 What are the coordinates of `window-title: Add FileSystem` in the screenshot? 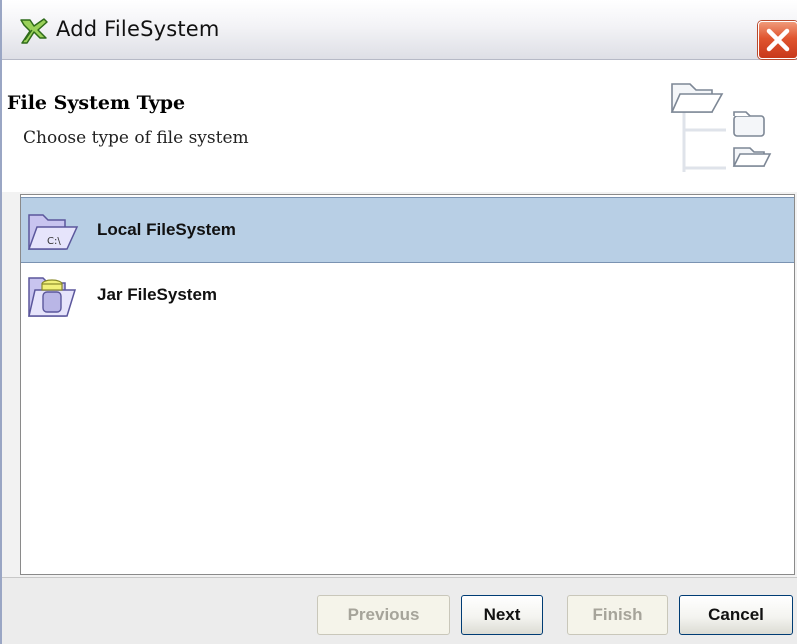 It's located at (138, 29).